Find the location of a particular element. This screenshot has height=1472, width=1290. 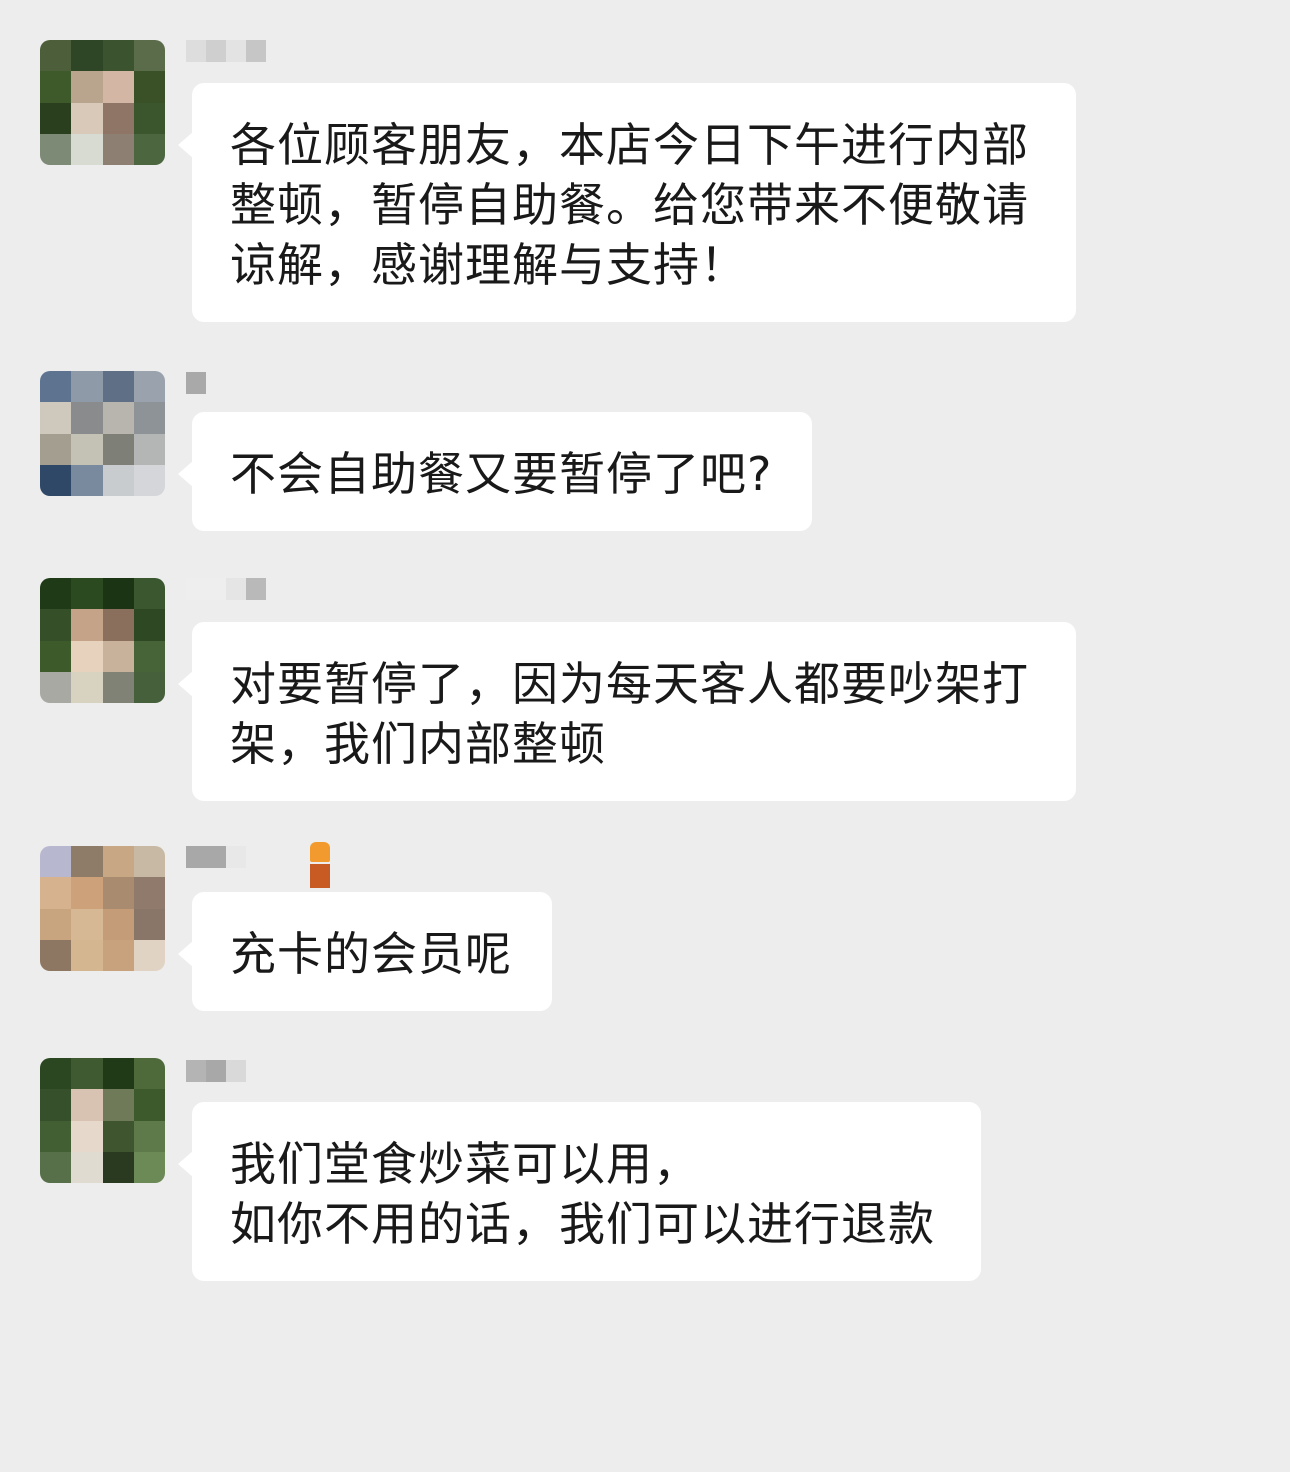

message-bubble: 充卡的会员呢 is located at coordinates (365, 951).